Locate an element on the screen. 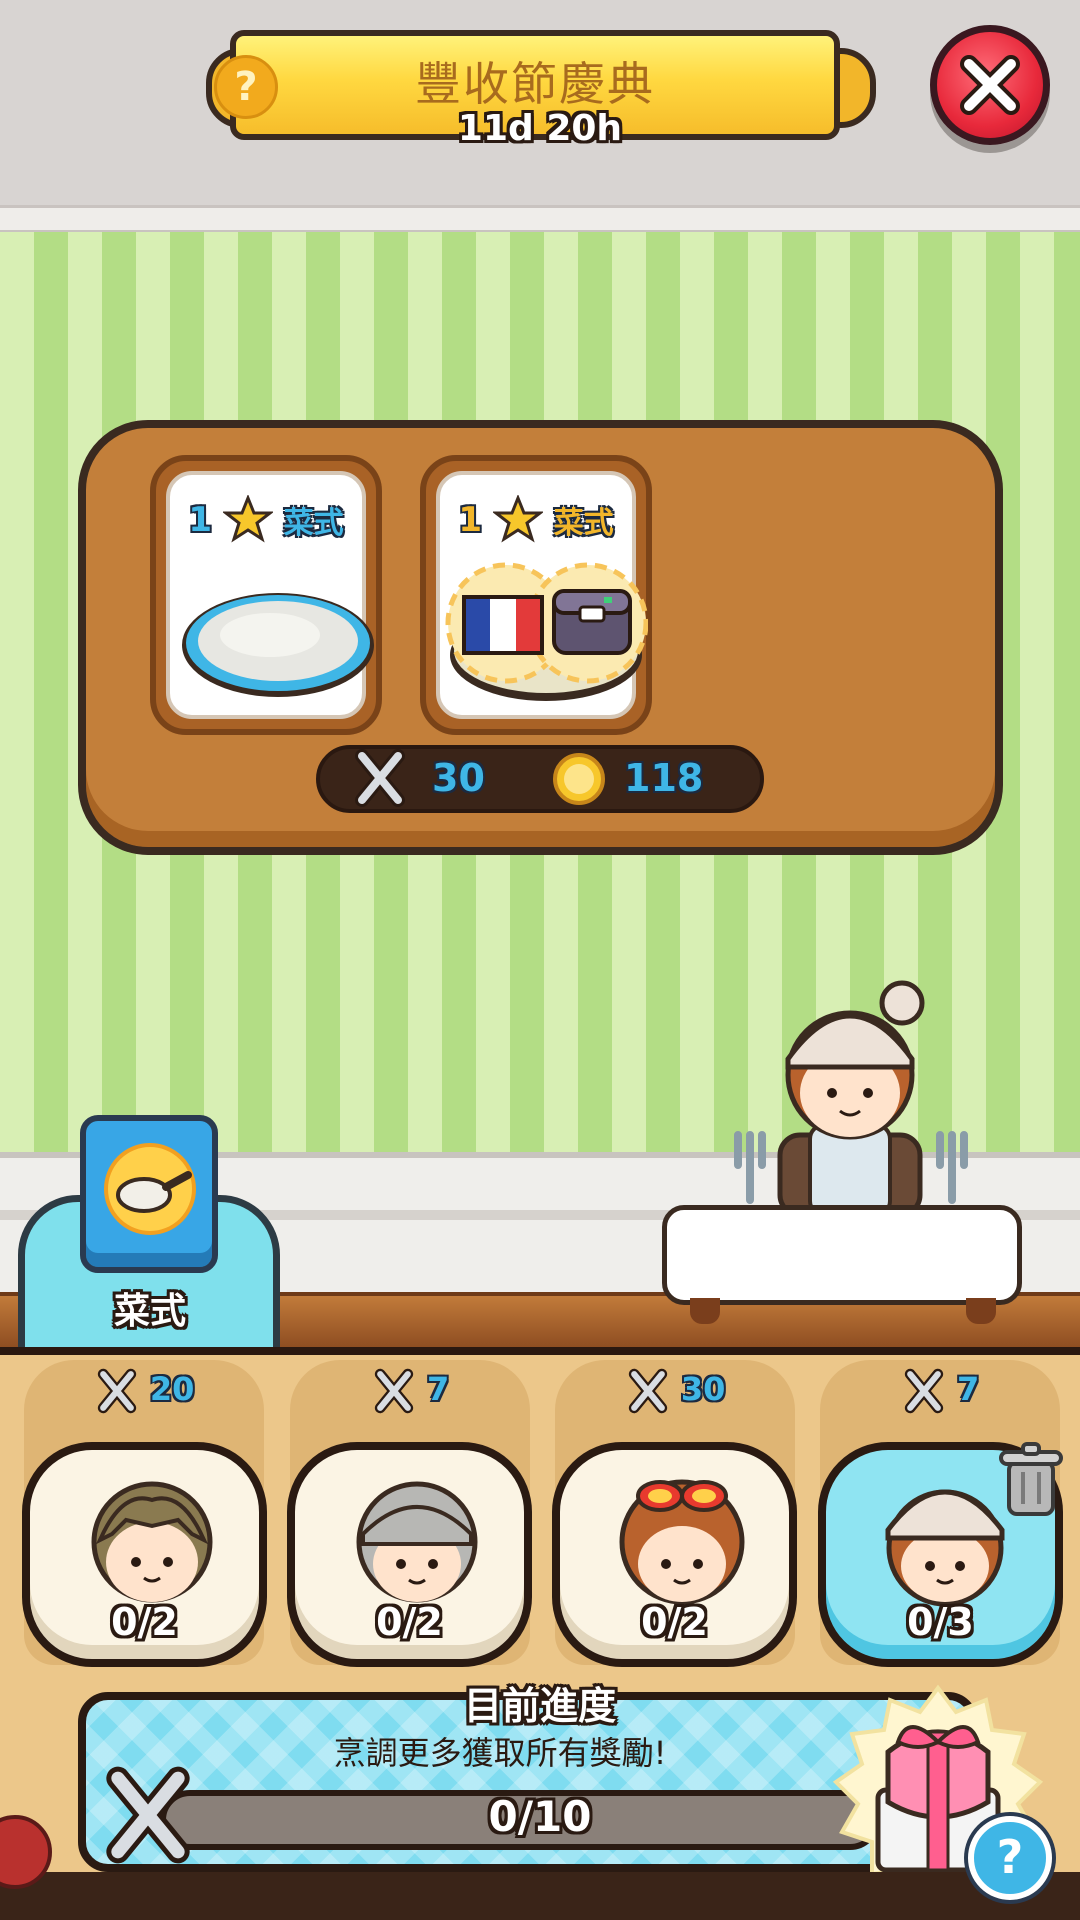 The image size is (1080, 1920). close-icon is located at coordinates (990, 85).